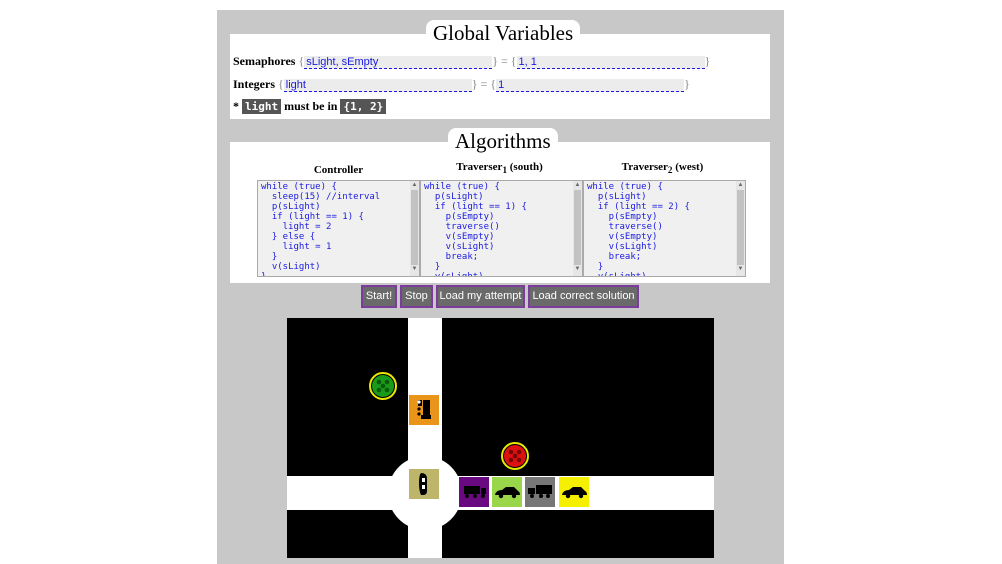 This screenshot has height=564, width=1002. Describe the element at coordinates (610, 62) in the screenshot. I see `semaphore-values-input: 1, 1` at that location.